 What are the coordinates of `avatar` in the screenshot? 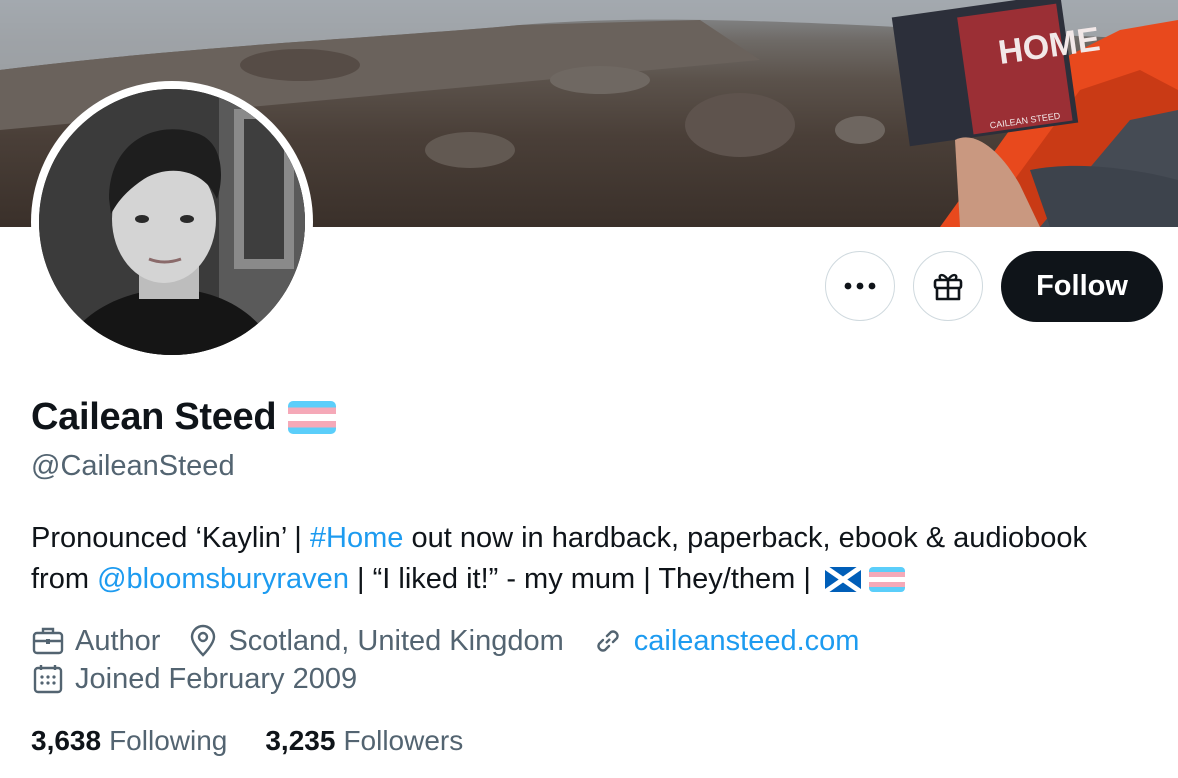 It's located at (172, 222).